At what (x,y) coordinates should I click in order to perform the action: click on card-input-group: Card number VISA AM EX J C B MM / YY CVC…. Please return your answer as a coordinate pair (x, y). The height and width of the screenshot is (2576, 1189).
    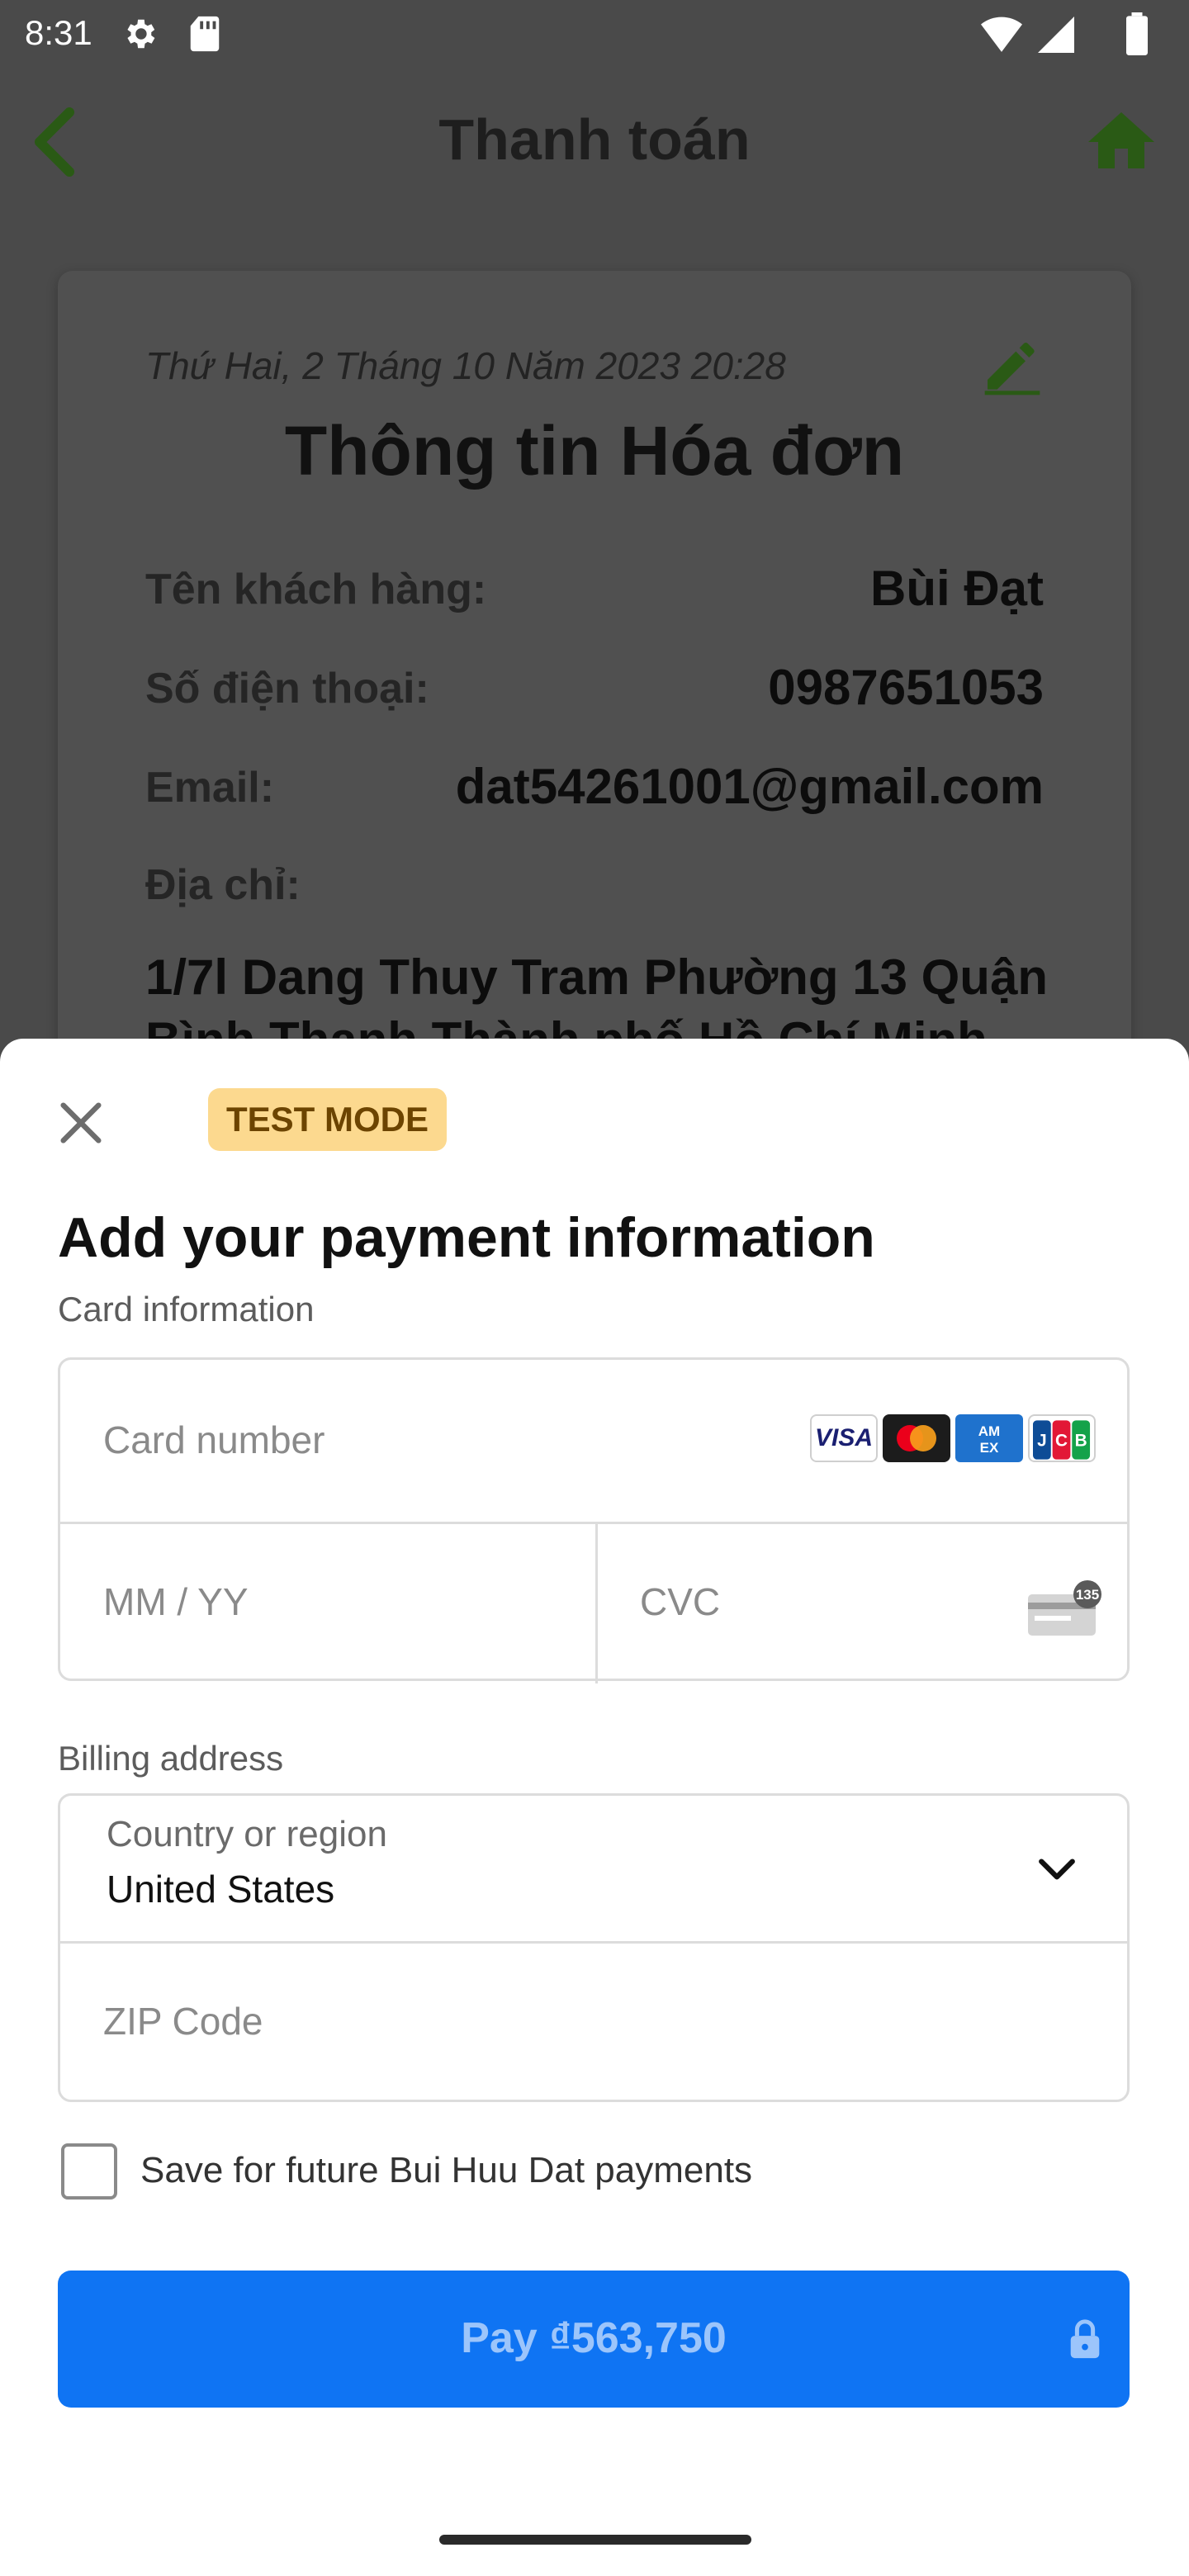
    Looking at the image, I should click on (595, 1520).